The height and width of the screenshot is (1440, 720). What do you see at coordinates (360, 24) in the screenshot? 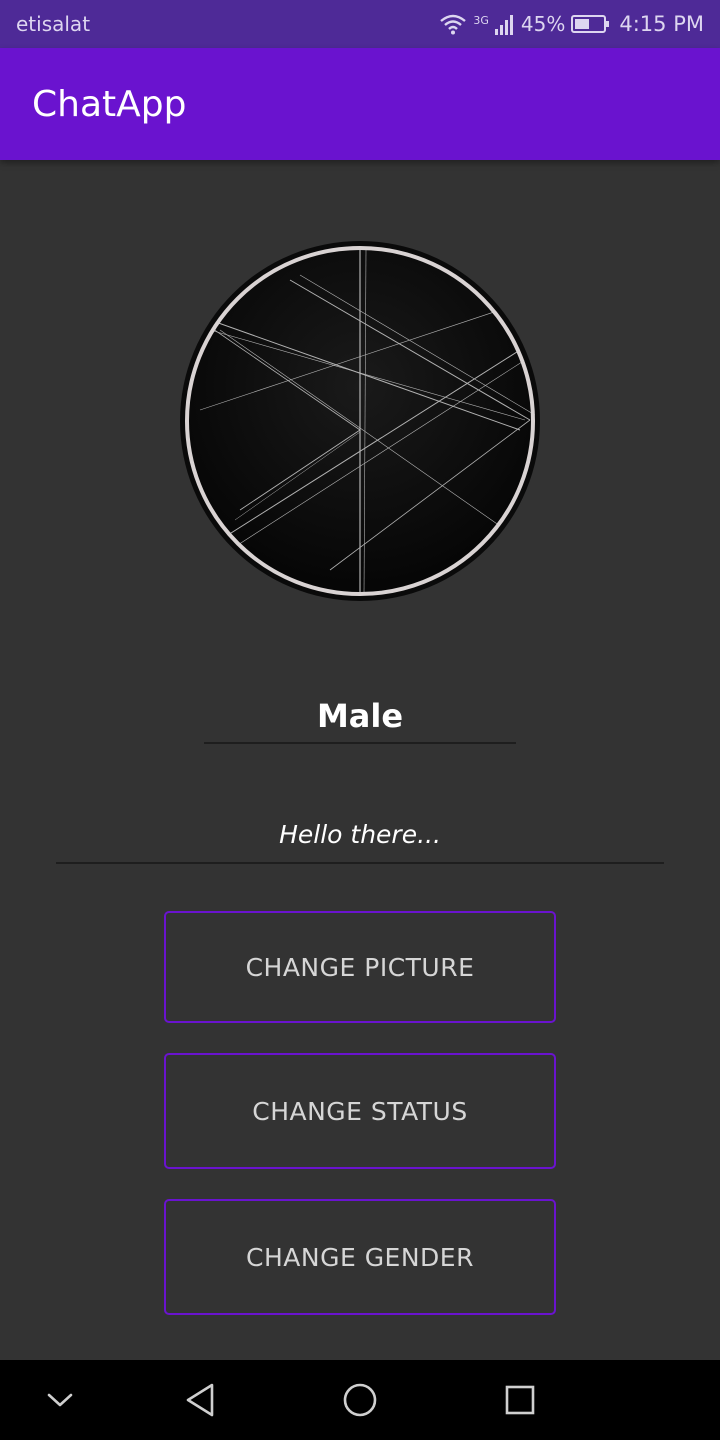
I see `status-bar: etisalat 3G 45% 4:15 PM` at bounding box center [360, 24].